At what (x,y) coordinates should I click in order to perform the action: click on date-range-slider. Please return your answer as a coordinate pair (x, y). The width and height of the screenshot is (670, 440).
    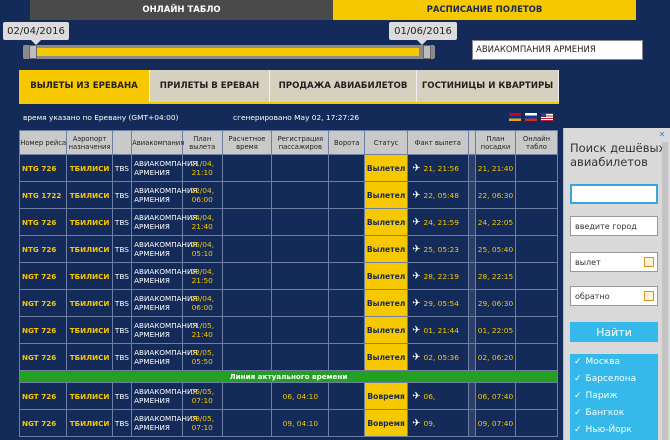
    Looking at the image, I should click on (229, 52).